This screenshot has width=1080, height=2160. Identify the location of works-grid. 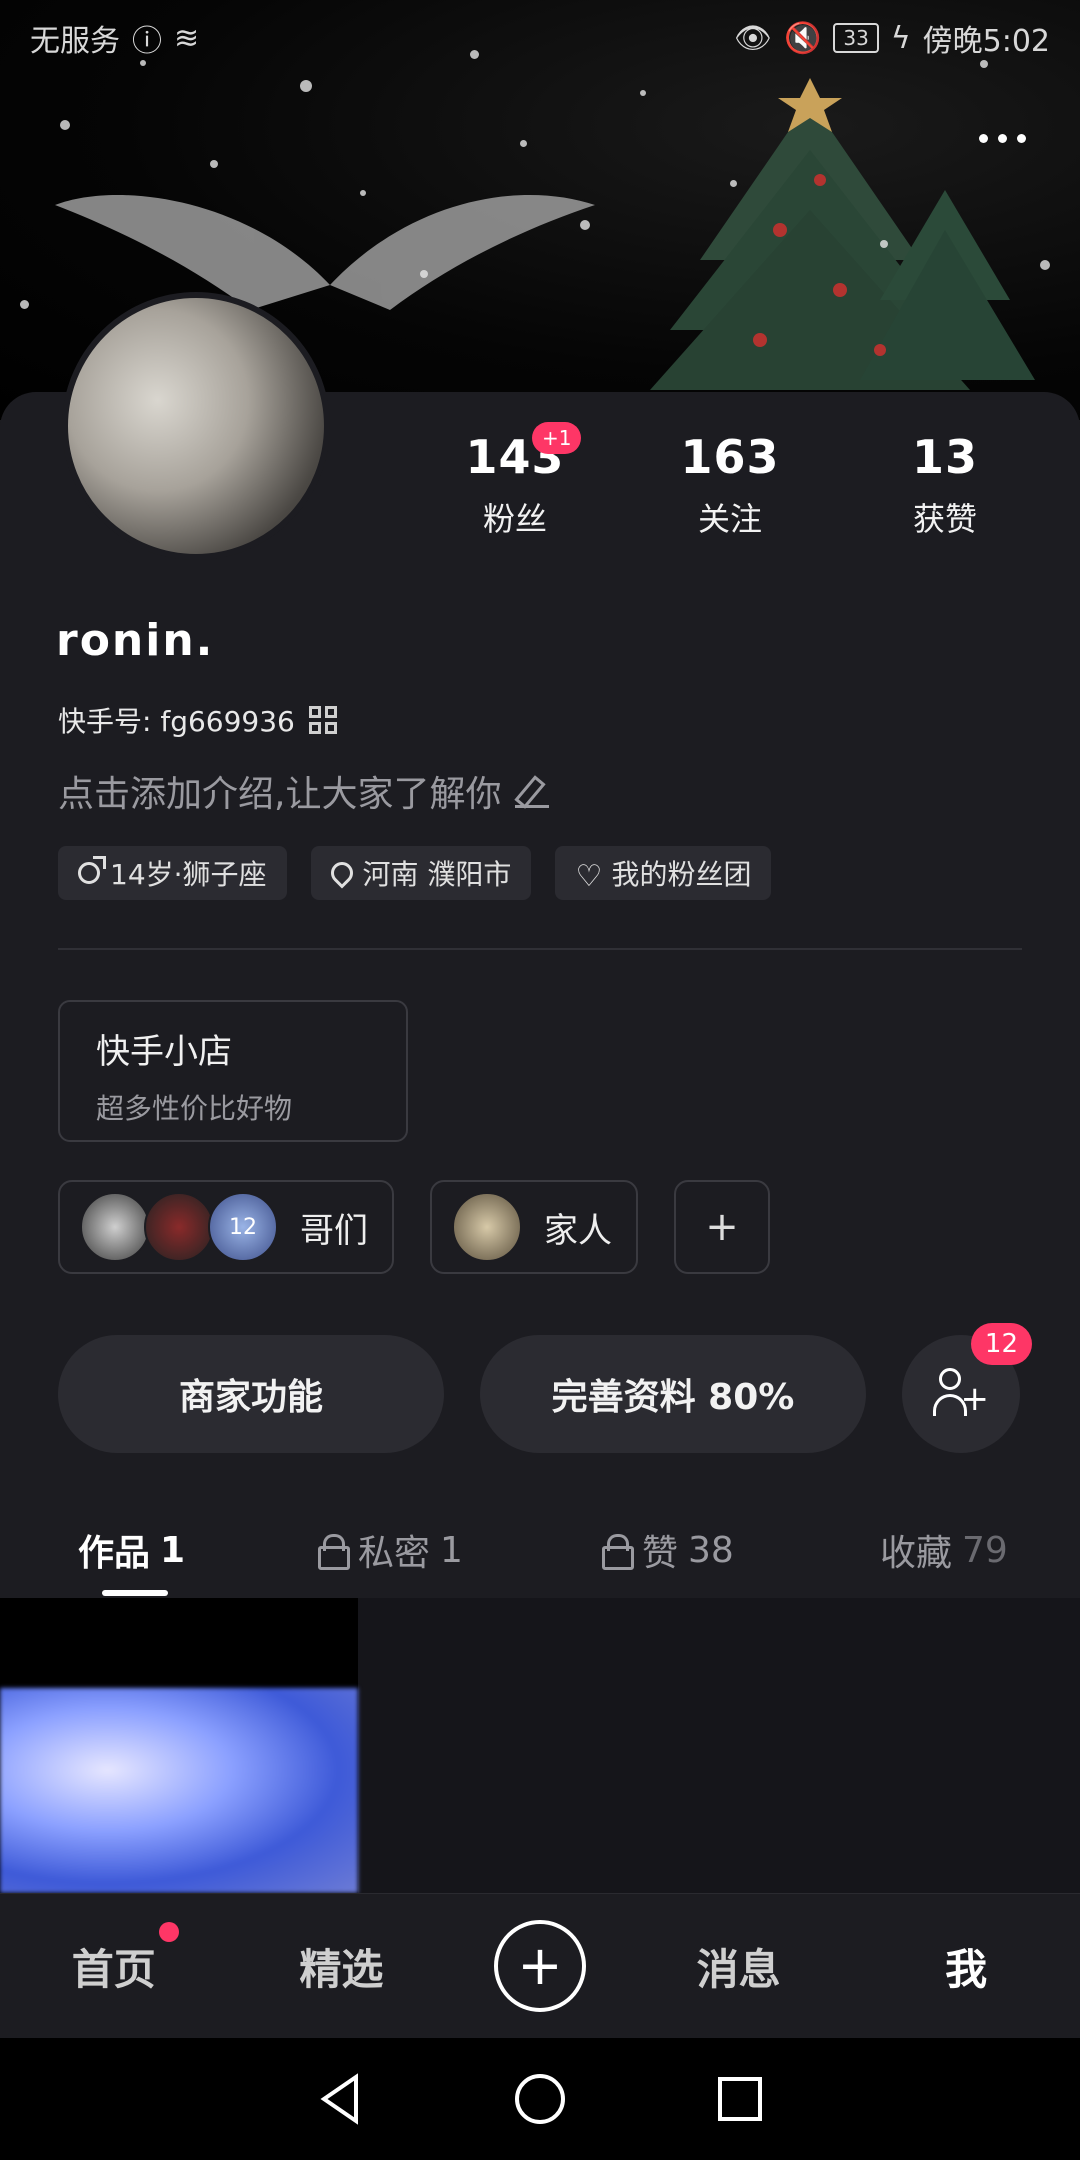
(540, 1745).